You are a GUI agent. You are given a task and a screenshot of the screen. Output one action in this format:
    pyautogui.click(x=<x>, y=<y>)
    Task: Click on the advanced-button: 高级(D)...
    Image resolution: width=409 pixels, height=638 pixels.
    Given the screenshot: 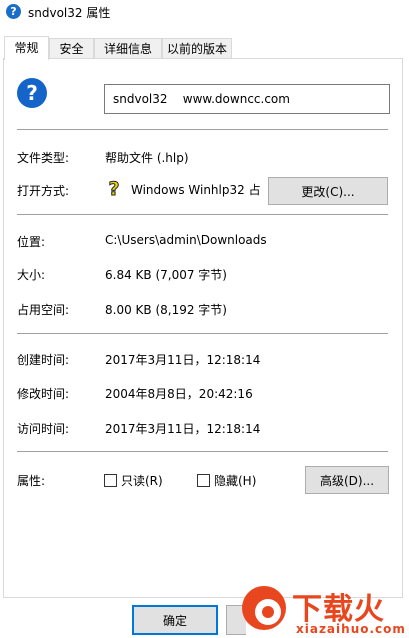 What is the action you would take?
    pyautogui.click(x=347, y=480)
    